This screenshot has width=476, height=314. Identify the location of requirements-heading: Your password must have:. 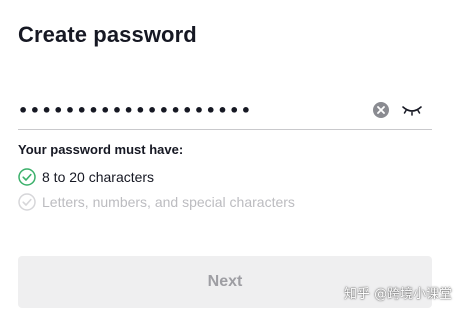
(101, 149).